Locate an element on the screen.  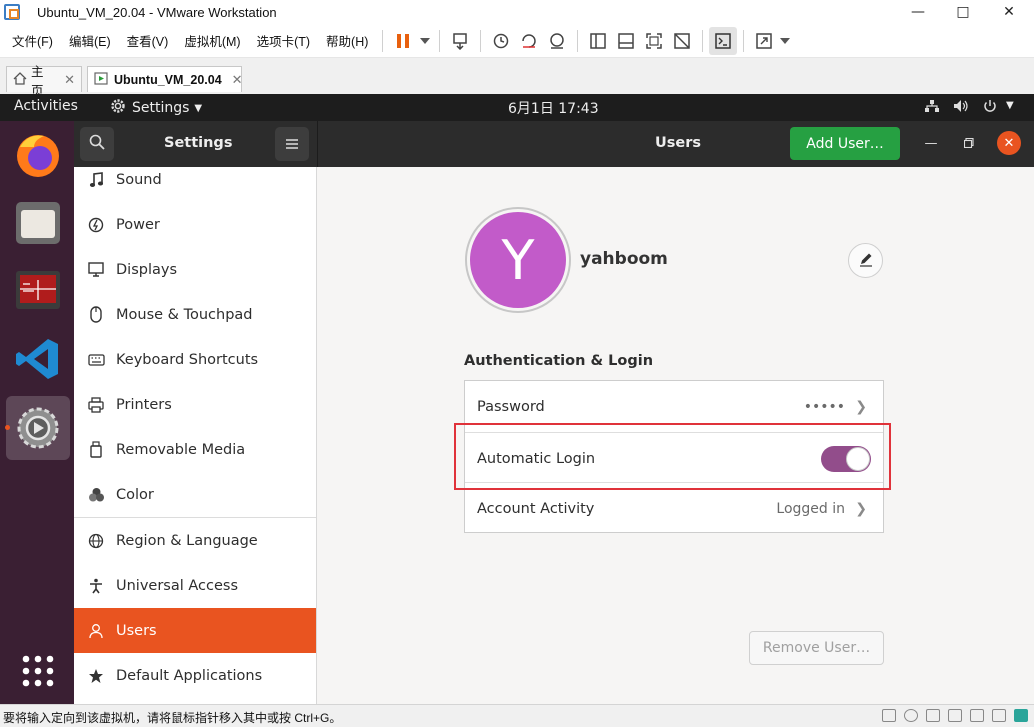
tab-vm-label: Ubuntu_VM_20.04 is located at coordinates (168, 79).